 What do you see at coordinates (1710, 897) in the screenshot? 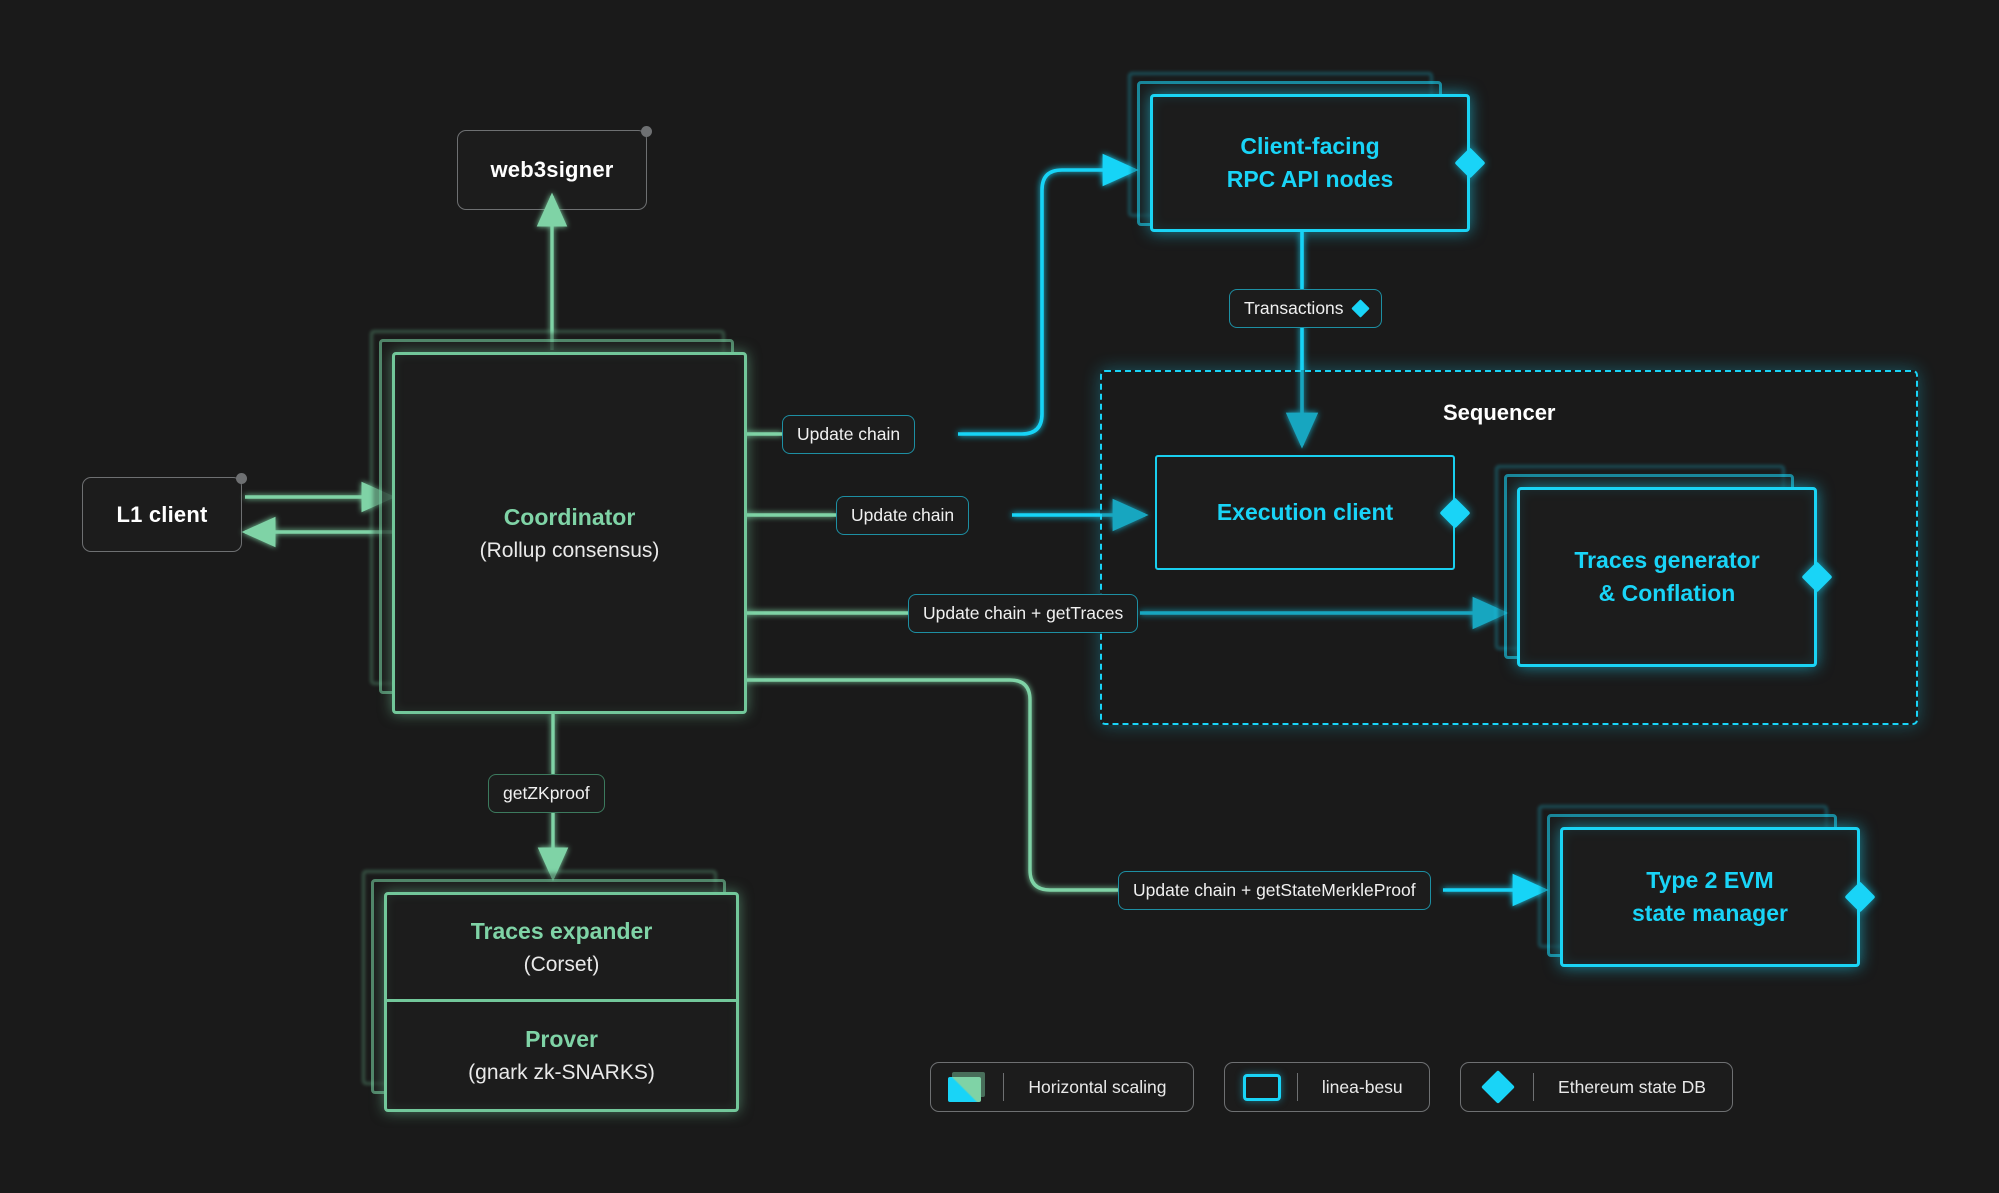
I see `stack-layer-front: Type 2 EVM state manager` at bounding box center [1710, 897].